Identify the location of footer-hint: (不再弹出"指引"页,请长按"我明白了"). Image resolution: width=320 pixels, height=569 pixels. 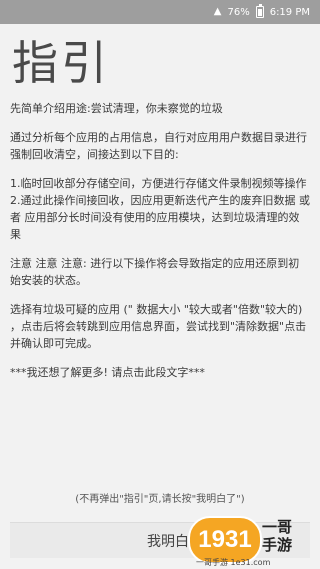
(160, 499).